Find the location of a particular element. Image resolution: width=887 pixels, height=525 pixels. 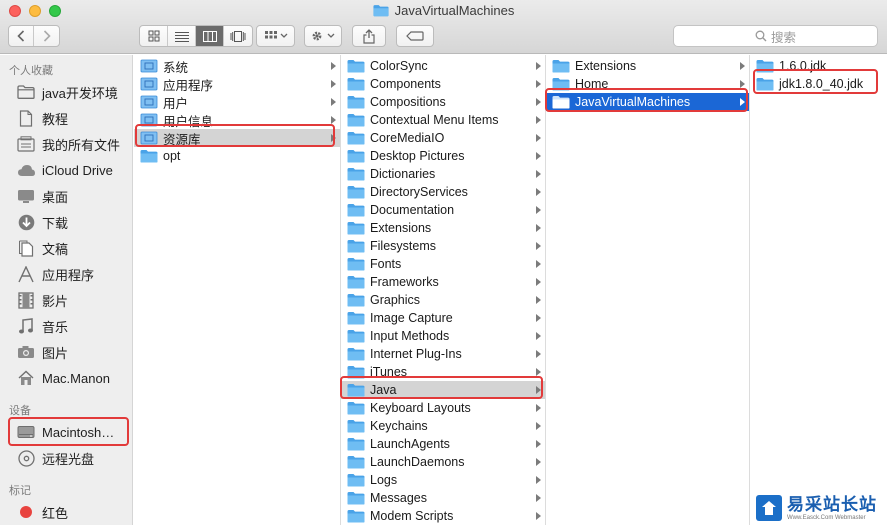

edit-tags-button is located at coordinates (415, 36).